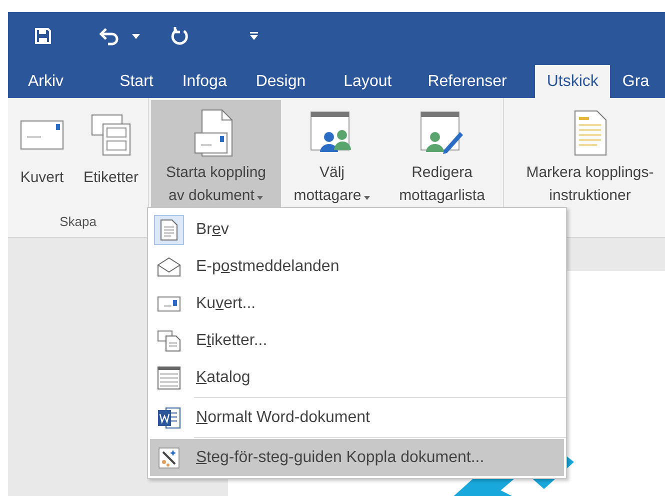 The image size is (665, 496). Describe the element at coordinates (180, 36) in the screenshot. I see `redo-icon` at that location.